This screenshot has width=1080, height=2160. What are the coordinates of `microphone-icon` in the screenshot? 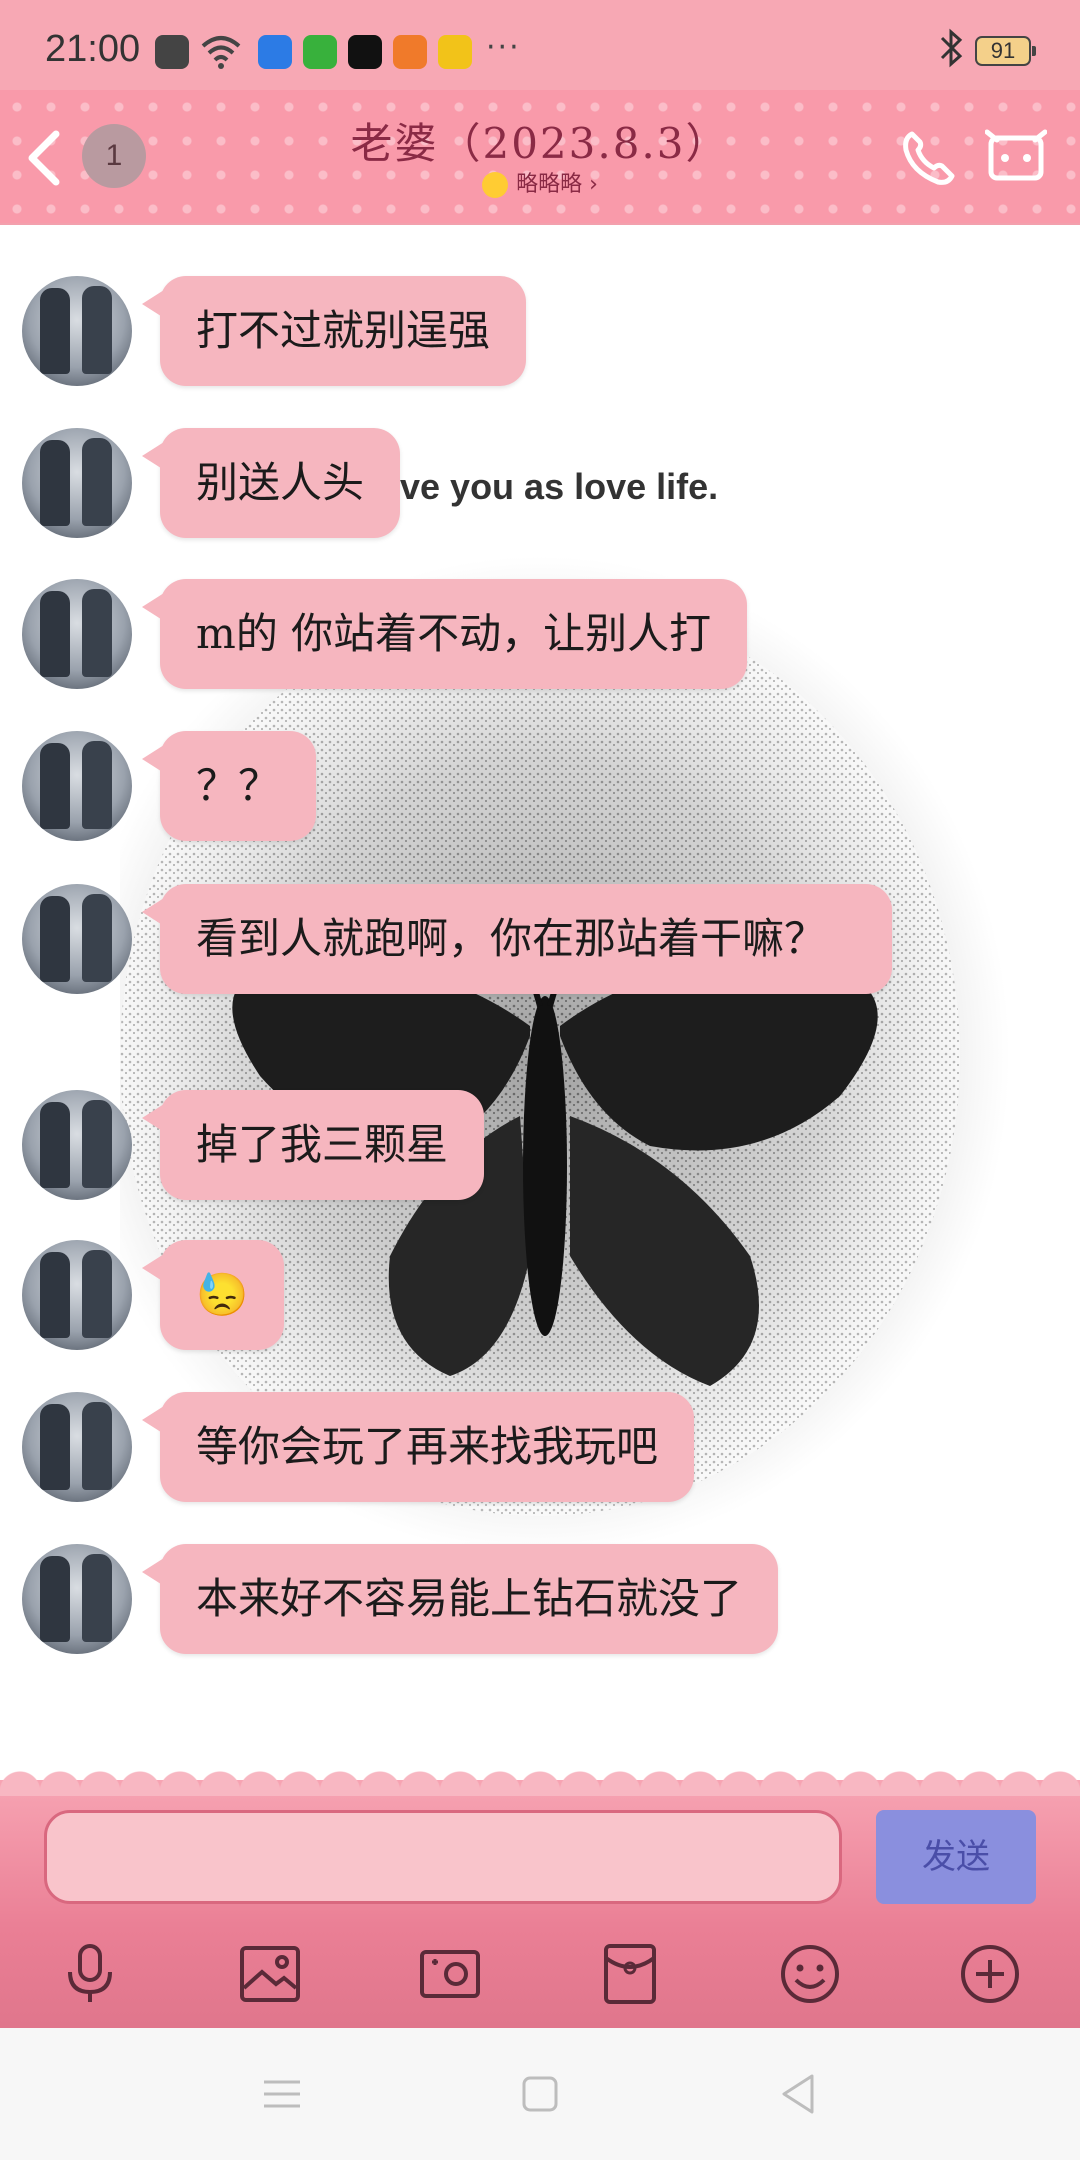 It's located at (90, 1974).